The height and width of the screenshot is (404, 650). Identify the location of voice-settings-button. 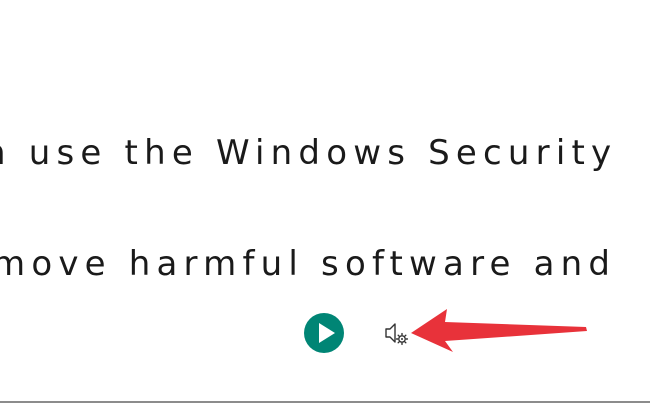
(396, 334).